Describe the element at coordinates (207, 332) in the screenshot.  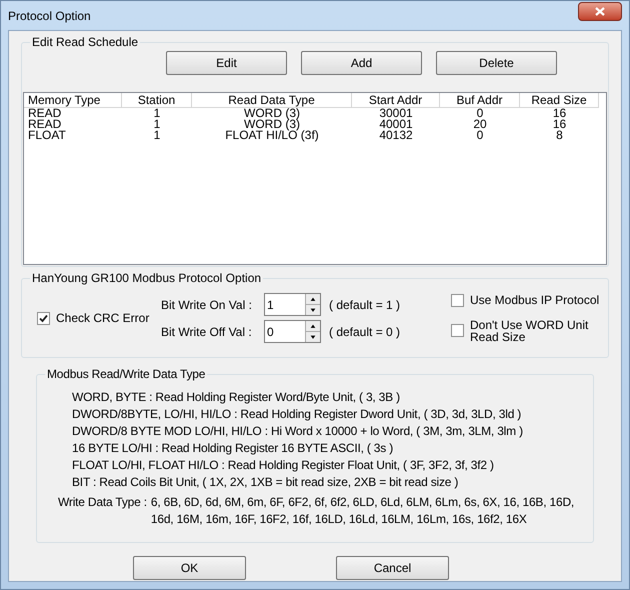
I see `field-label: Bit Write Off Val :` at that location.